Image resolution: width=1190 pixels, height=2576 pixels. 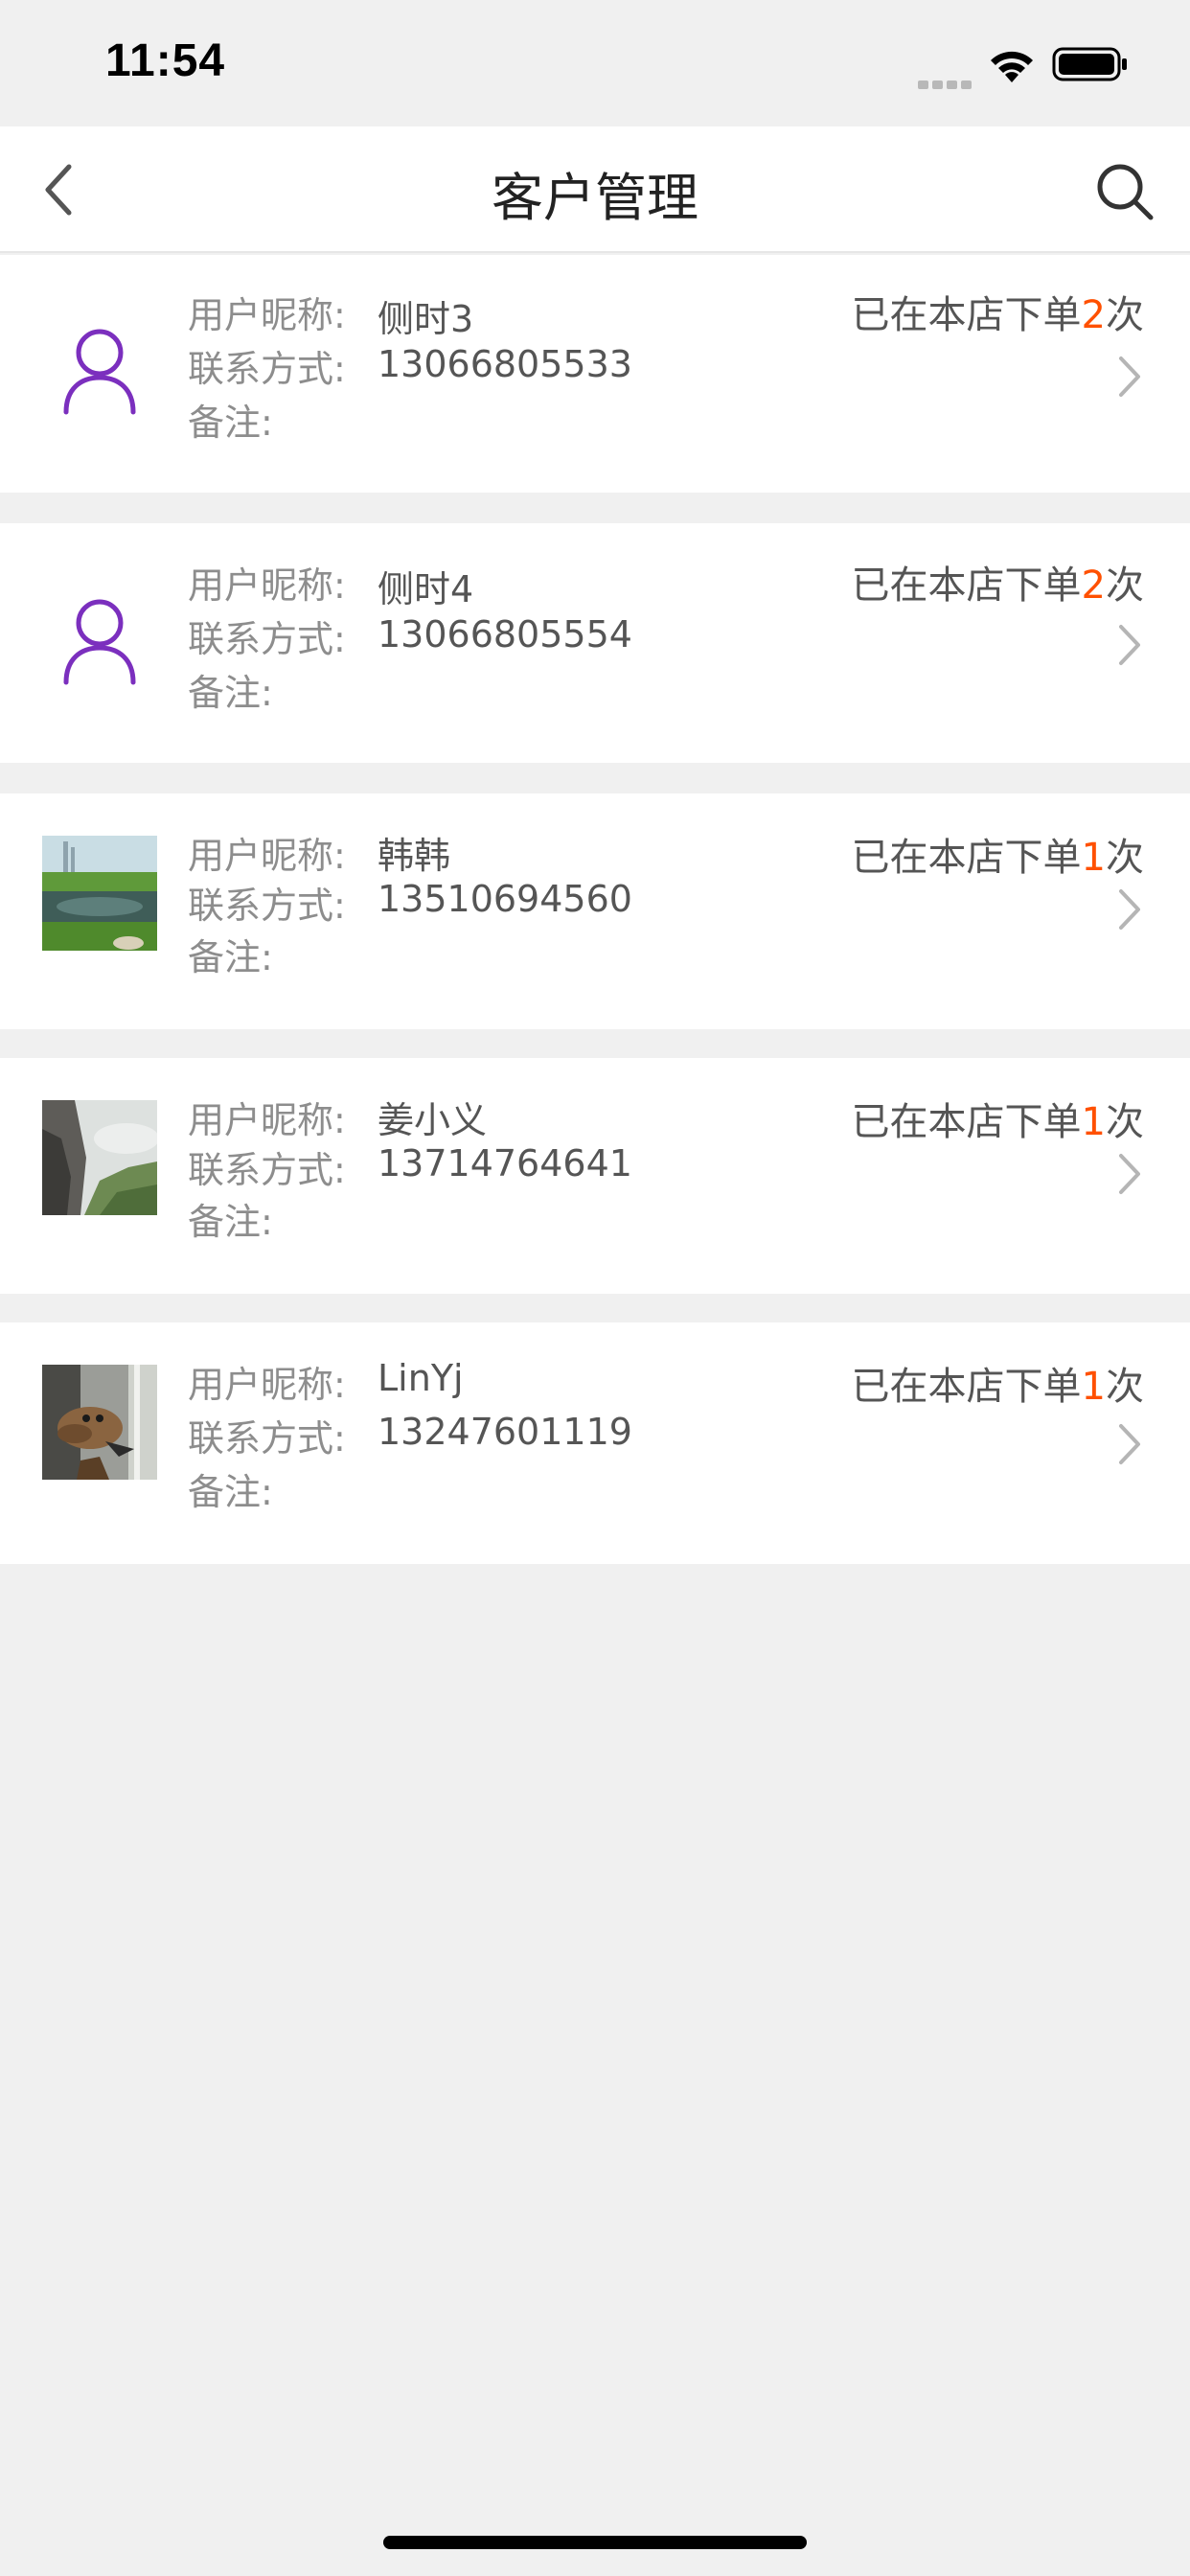 I want to click on customer-card: 用户昵称: 姜小义 联系方式: 13714764641 备注: 已在本店下单1次, so click(x=595, y=1176).